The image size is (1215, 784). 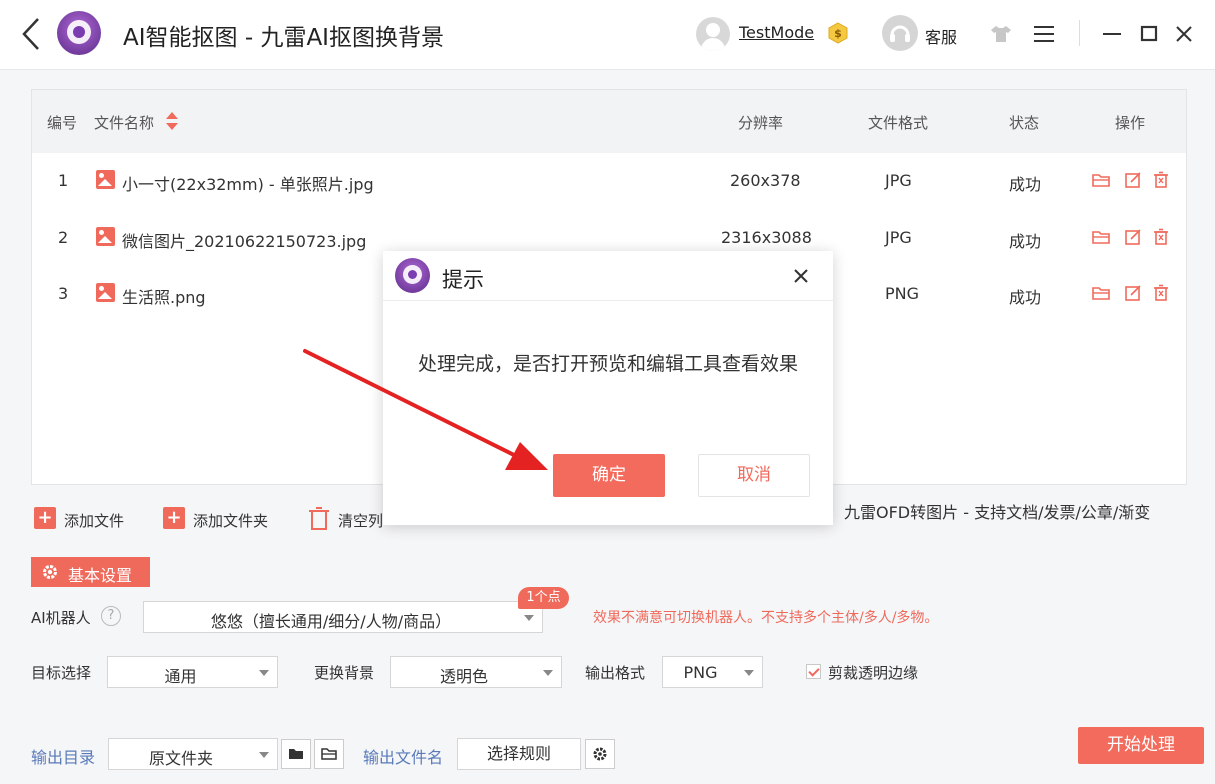 I want to click on header-filename: 文件名称, so click(x=124, y=122).